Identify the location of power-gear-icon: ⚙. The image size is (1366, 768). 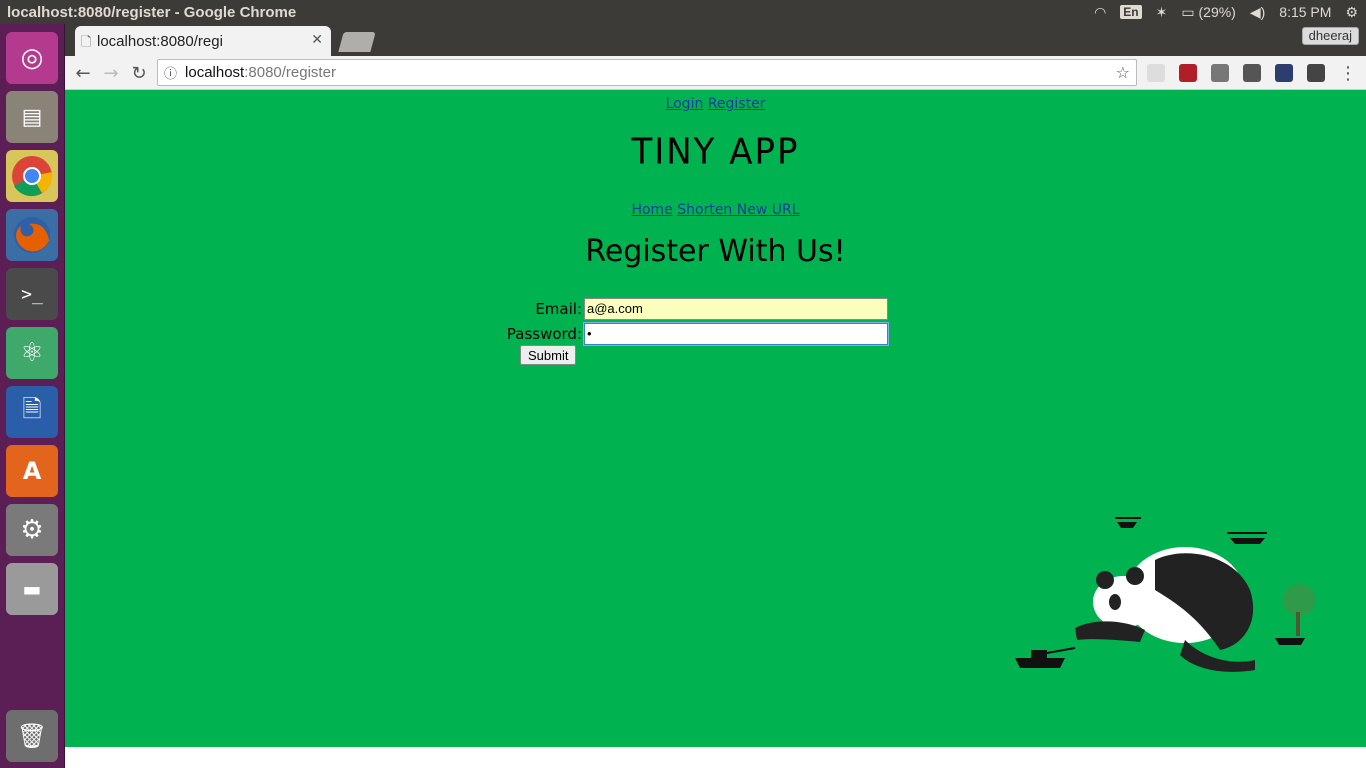
(1351, 12).